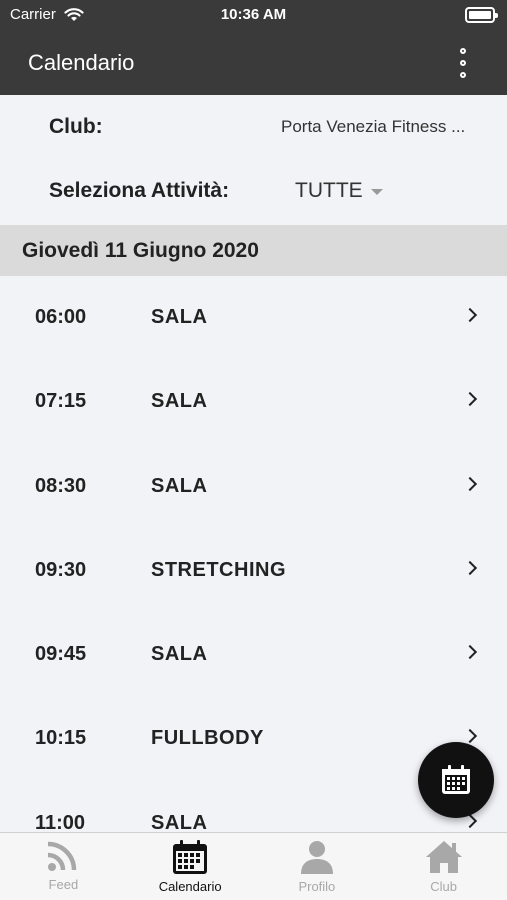  What do you see at coordinates (61, 654) in the screenshot?
I see `class-time: 09:45` at bounding box center [61, 654].